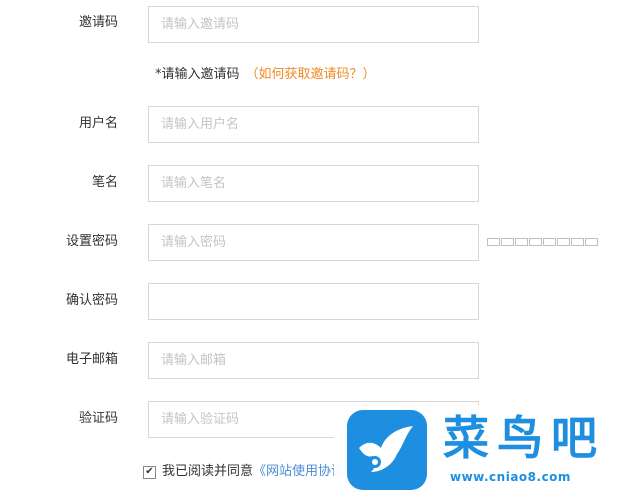 Image resolution: width=630 pixels, height=500 pixels. Describe the element at coordinates (208, 471) in the screenshot. I see `agree-text: 我已阅读并同意` at that location.